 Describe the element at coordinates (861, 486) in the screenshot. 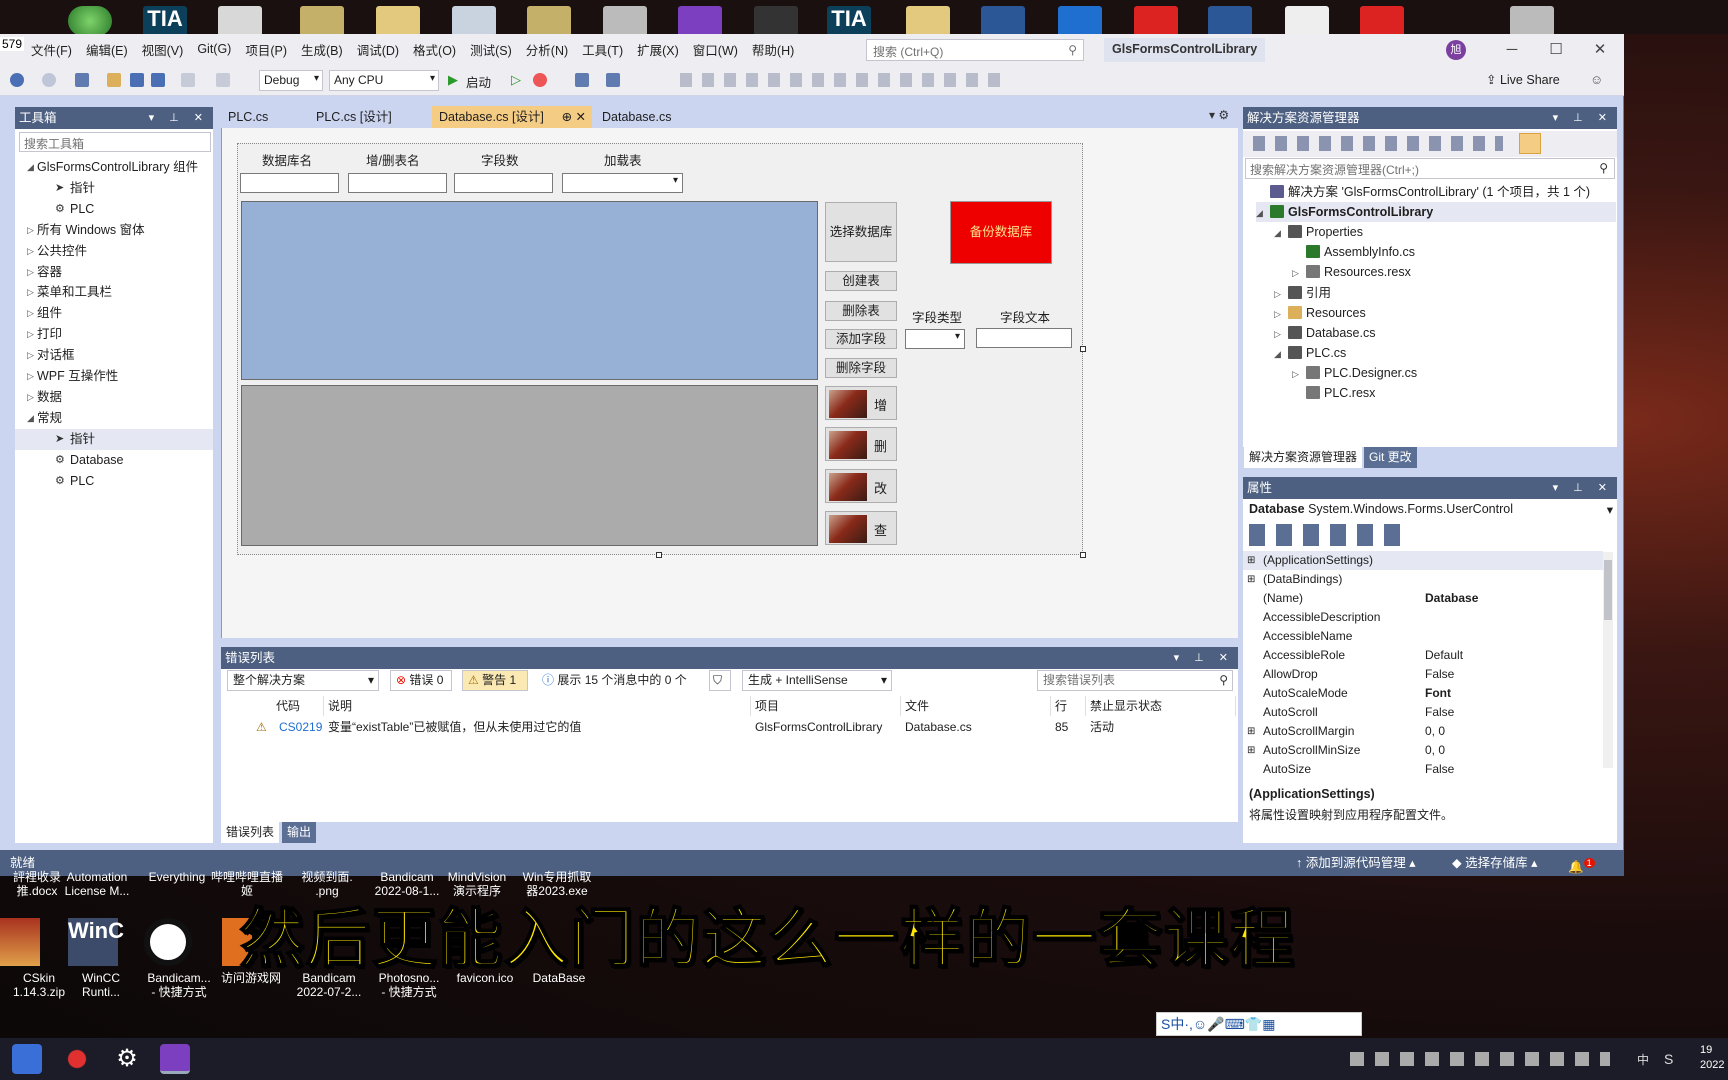

I see `modify-record-button: 改` at that location.